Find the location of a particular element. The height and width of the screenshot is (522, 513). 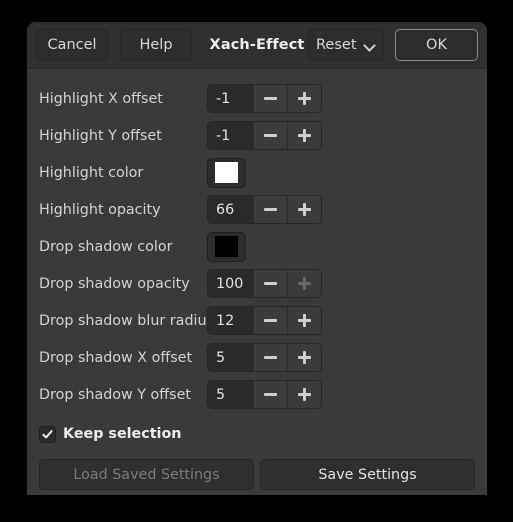

headerbar-right-group: Reset OK is located at coordinates (392, 44).